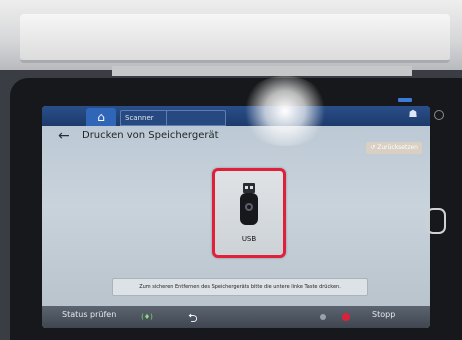  I want to click on page-title: Drucken von Speichergerät, so click(150, 135).